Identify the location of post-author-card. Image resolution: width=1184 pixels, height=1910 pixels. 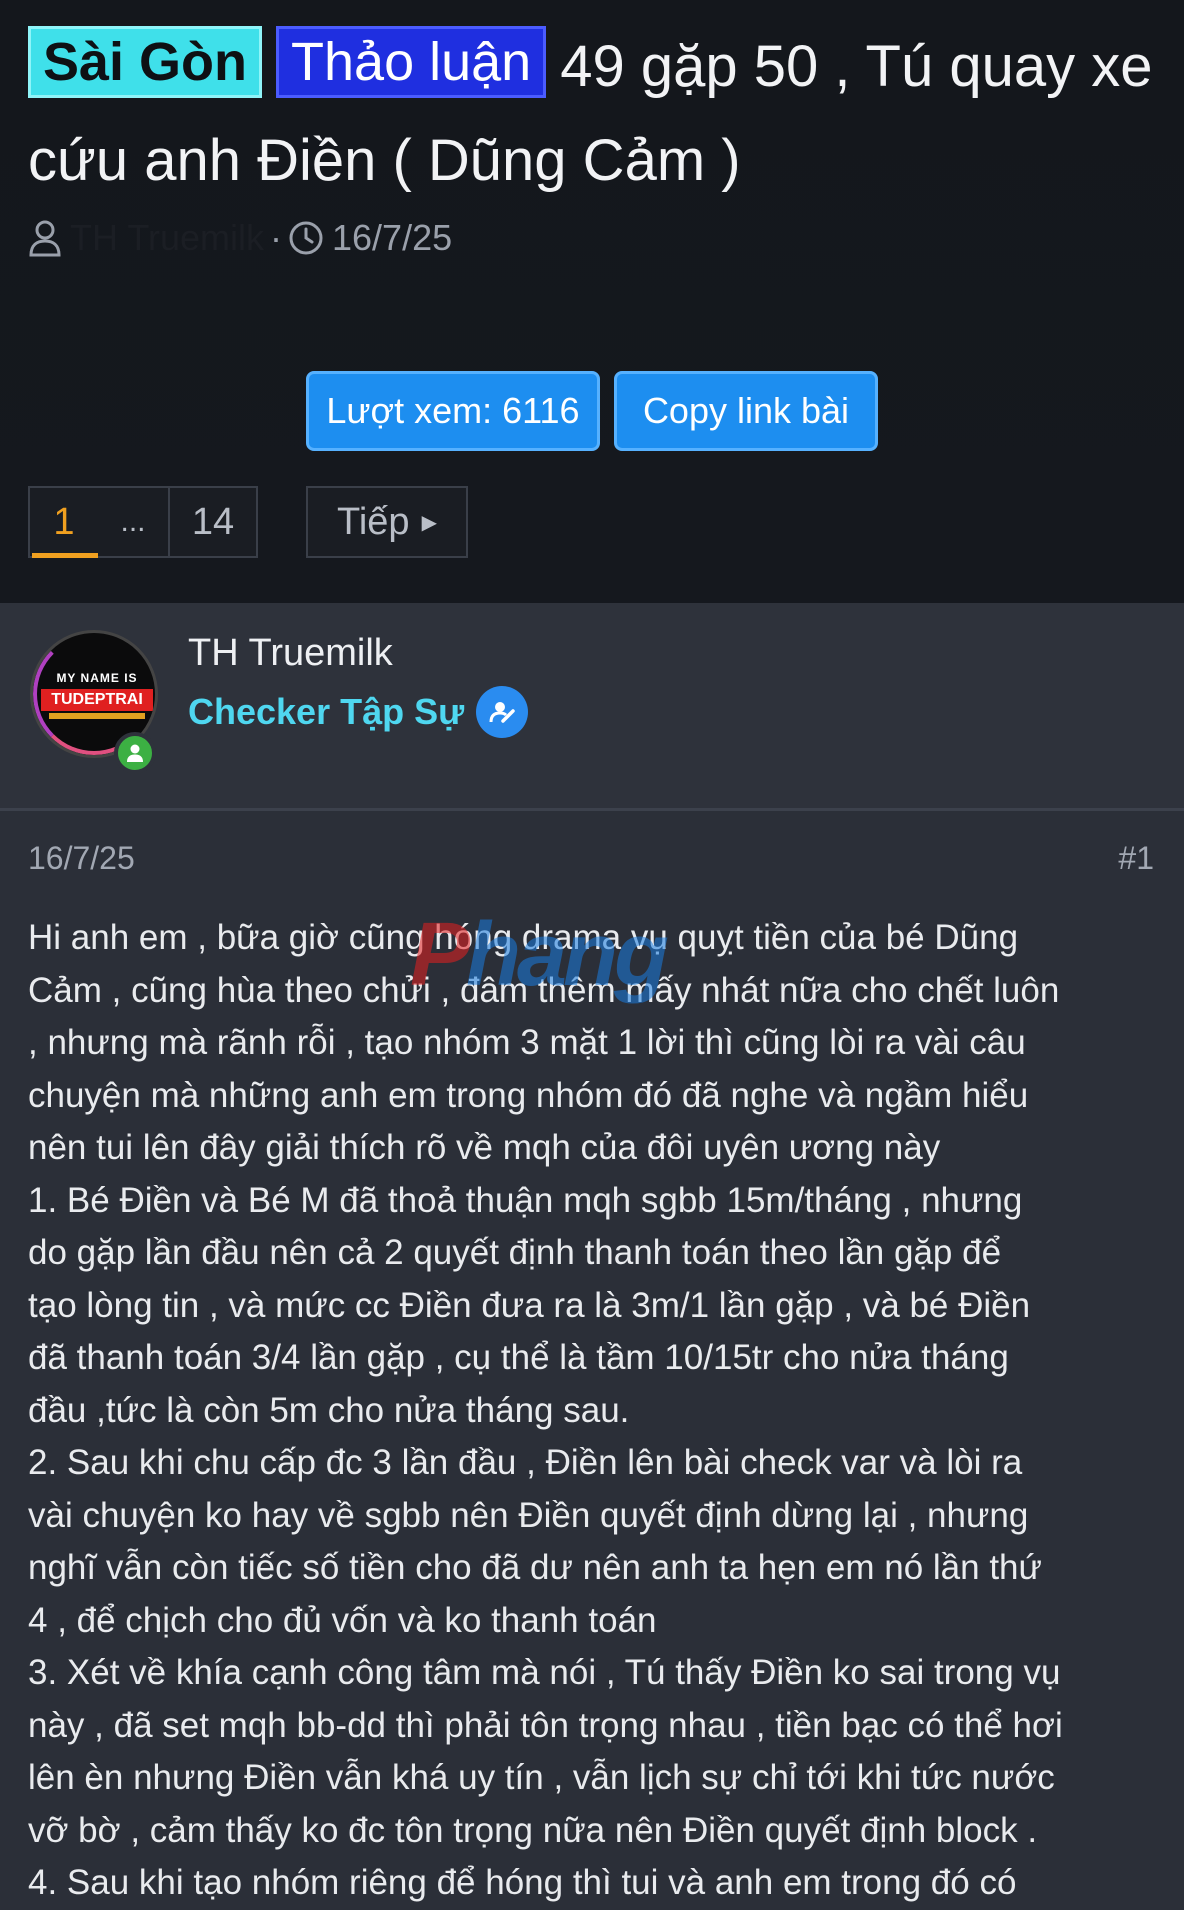
(592, 707).